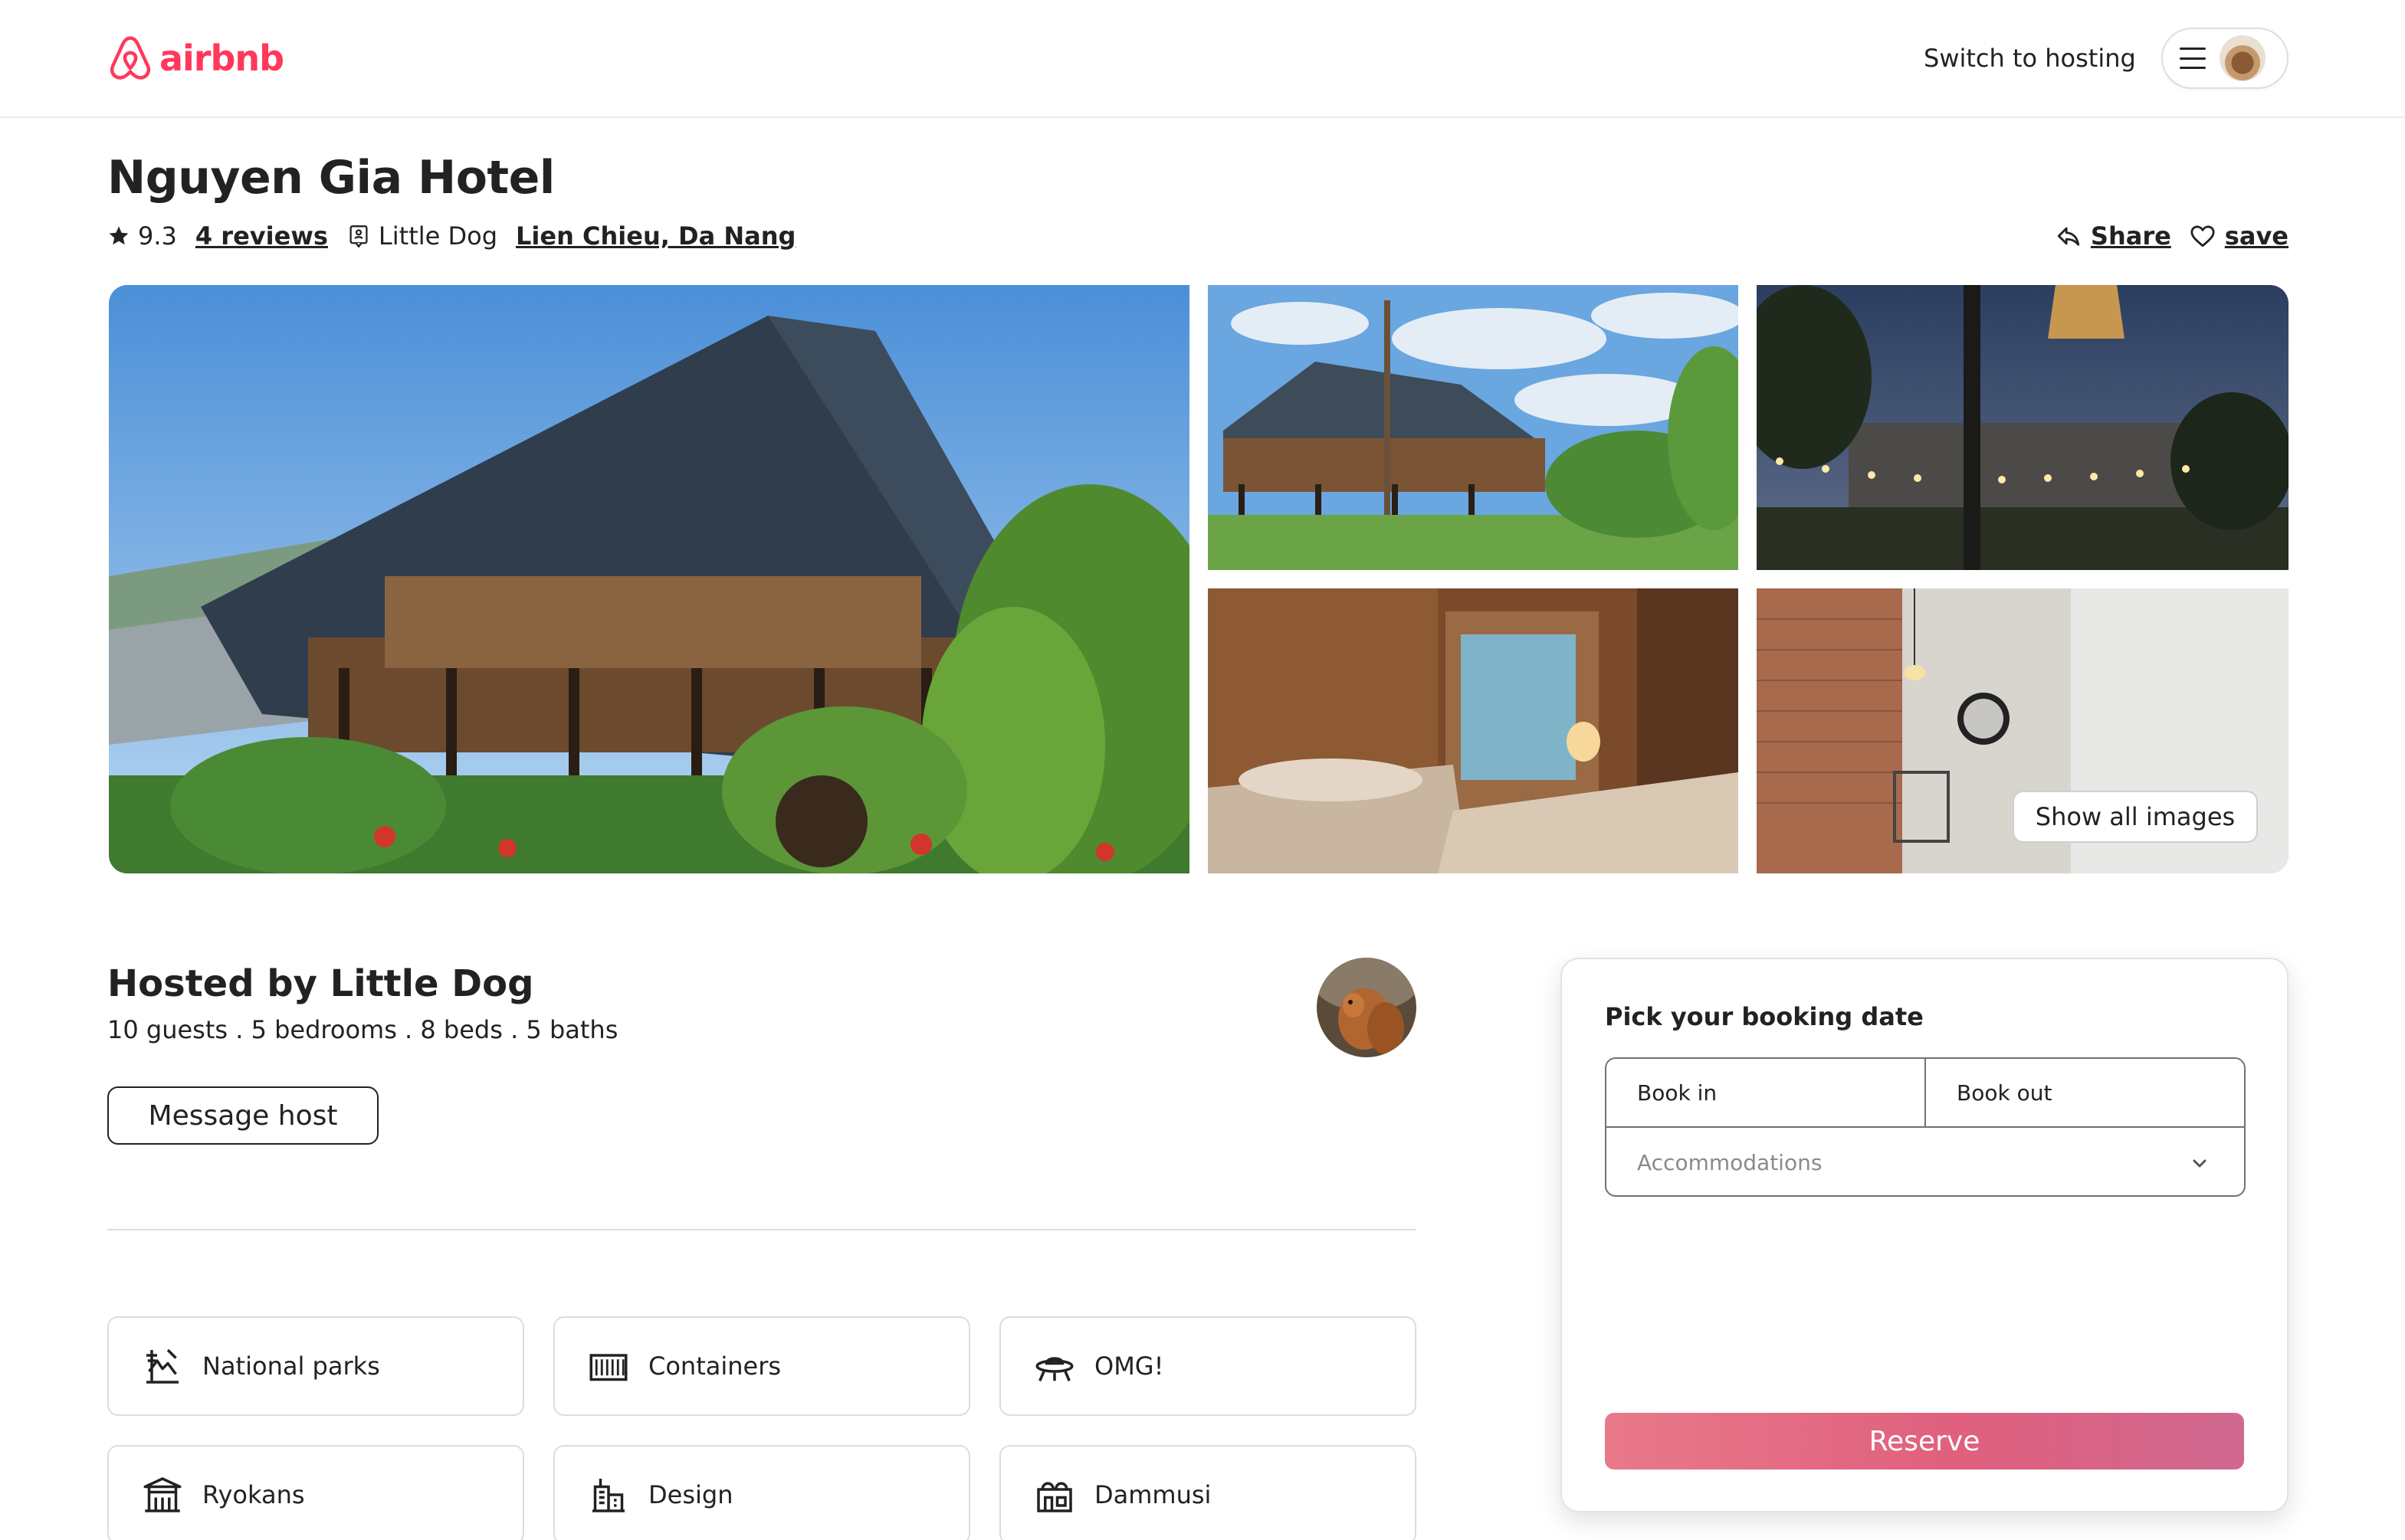 Image resolution: width=2405 pixels, height=1540 pixels. I want to click on design-building-icon, so click(608, 1495).